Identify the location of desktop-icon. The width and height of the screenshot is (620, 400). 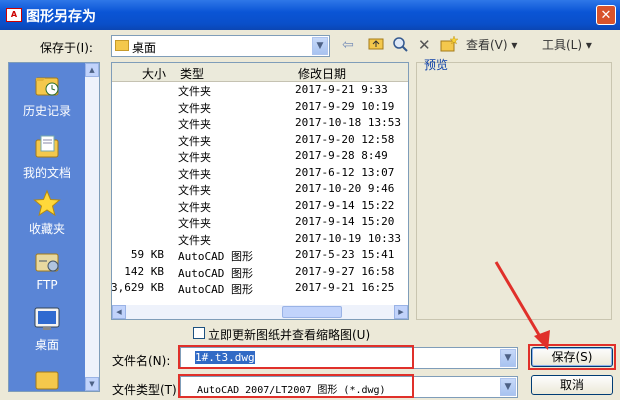
(47, 319).